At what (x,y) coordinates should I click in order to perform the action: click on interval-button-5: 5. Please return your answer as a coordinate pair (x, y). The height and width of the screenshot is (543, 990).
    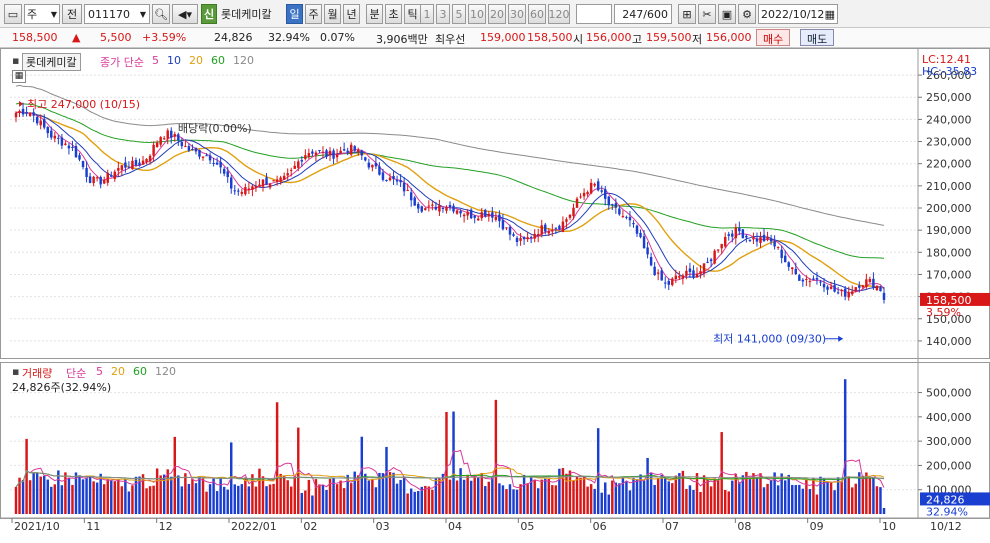
    Looking at the image, I should click on (459, 14).